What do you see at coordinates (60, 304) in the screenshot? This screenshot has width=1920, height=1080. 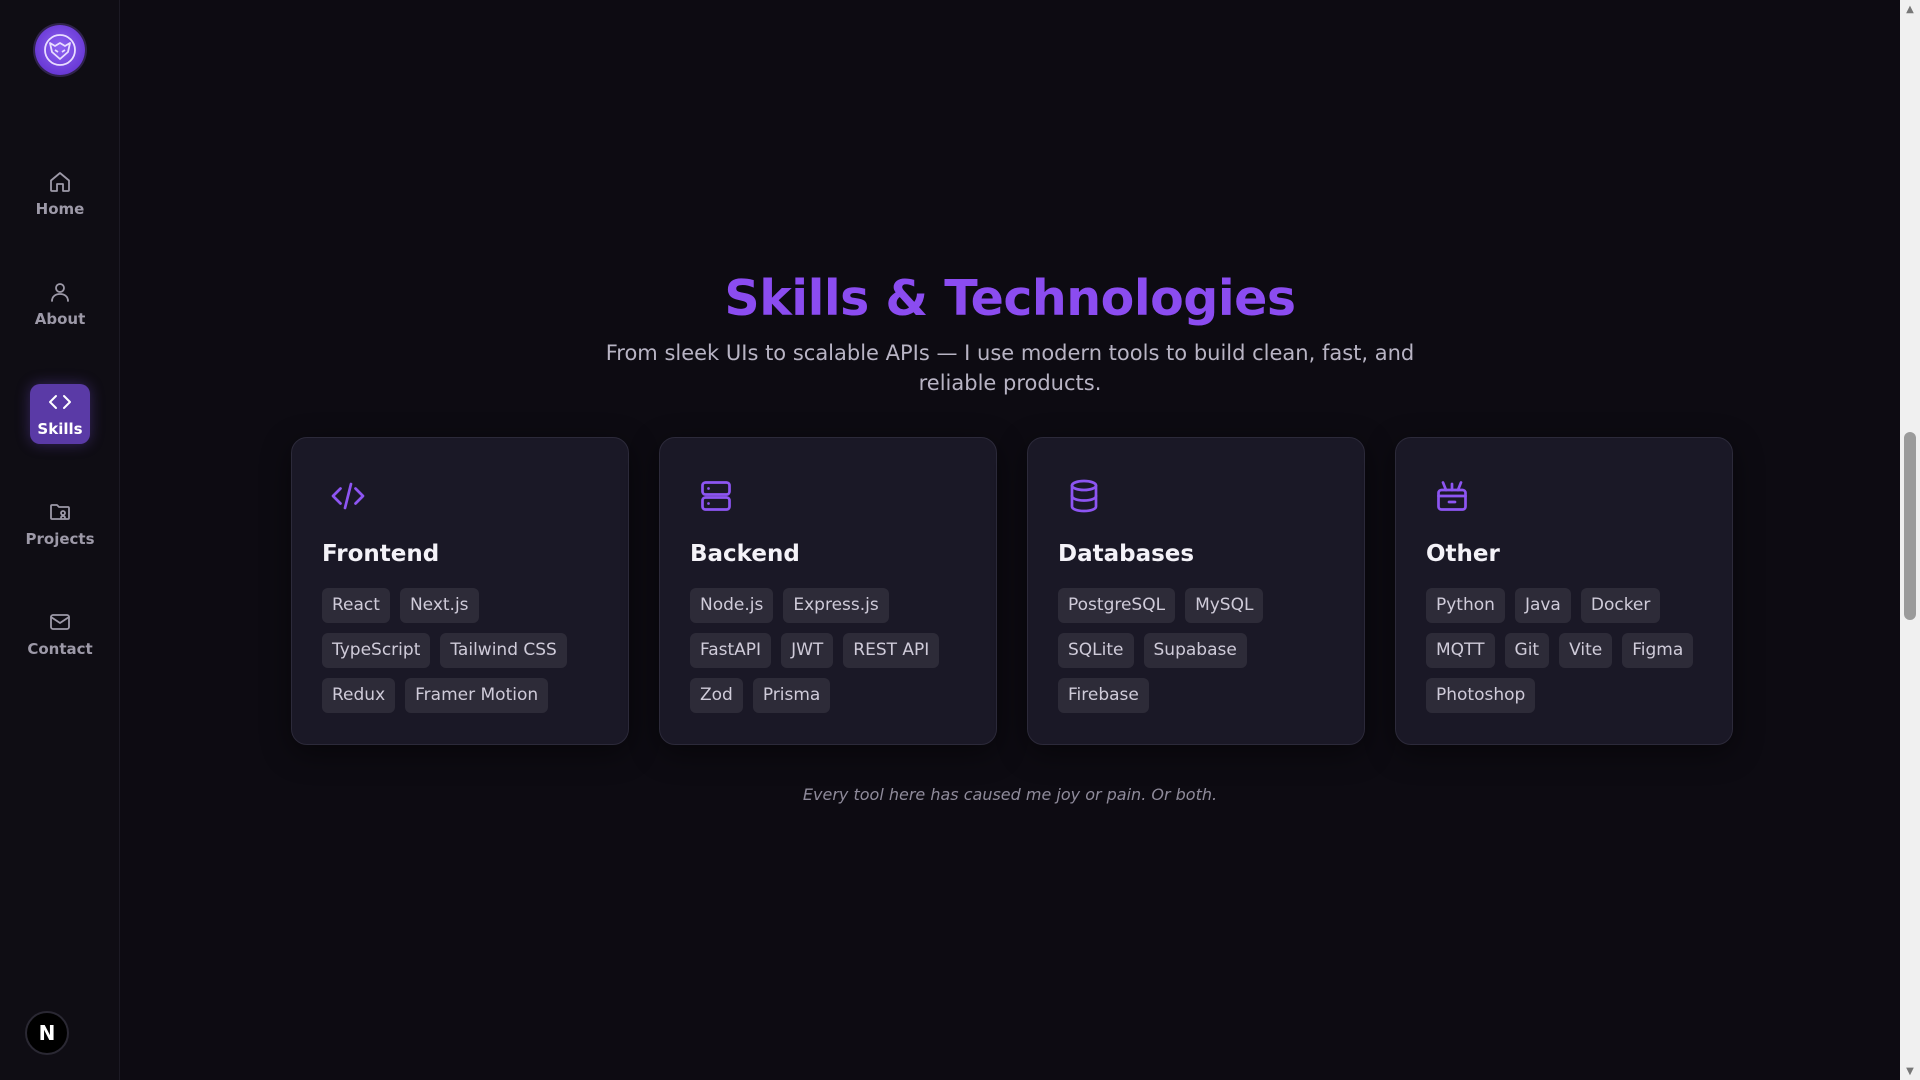 I see `sidebar-item-about: About` at bounding box center [60, 304].